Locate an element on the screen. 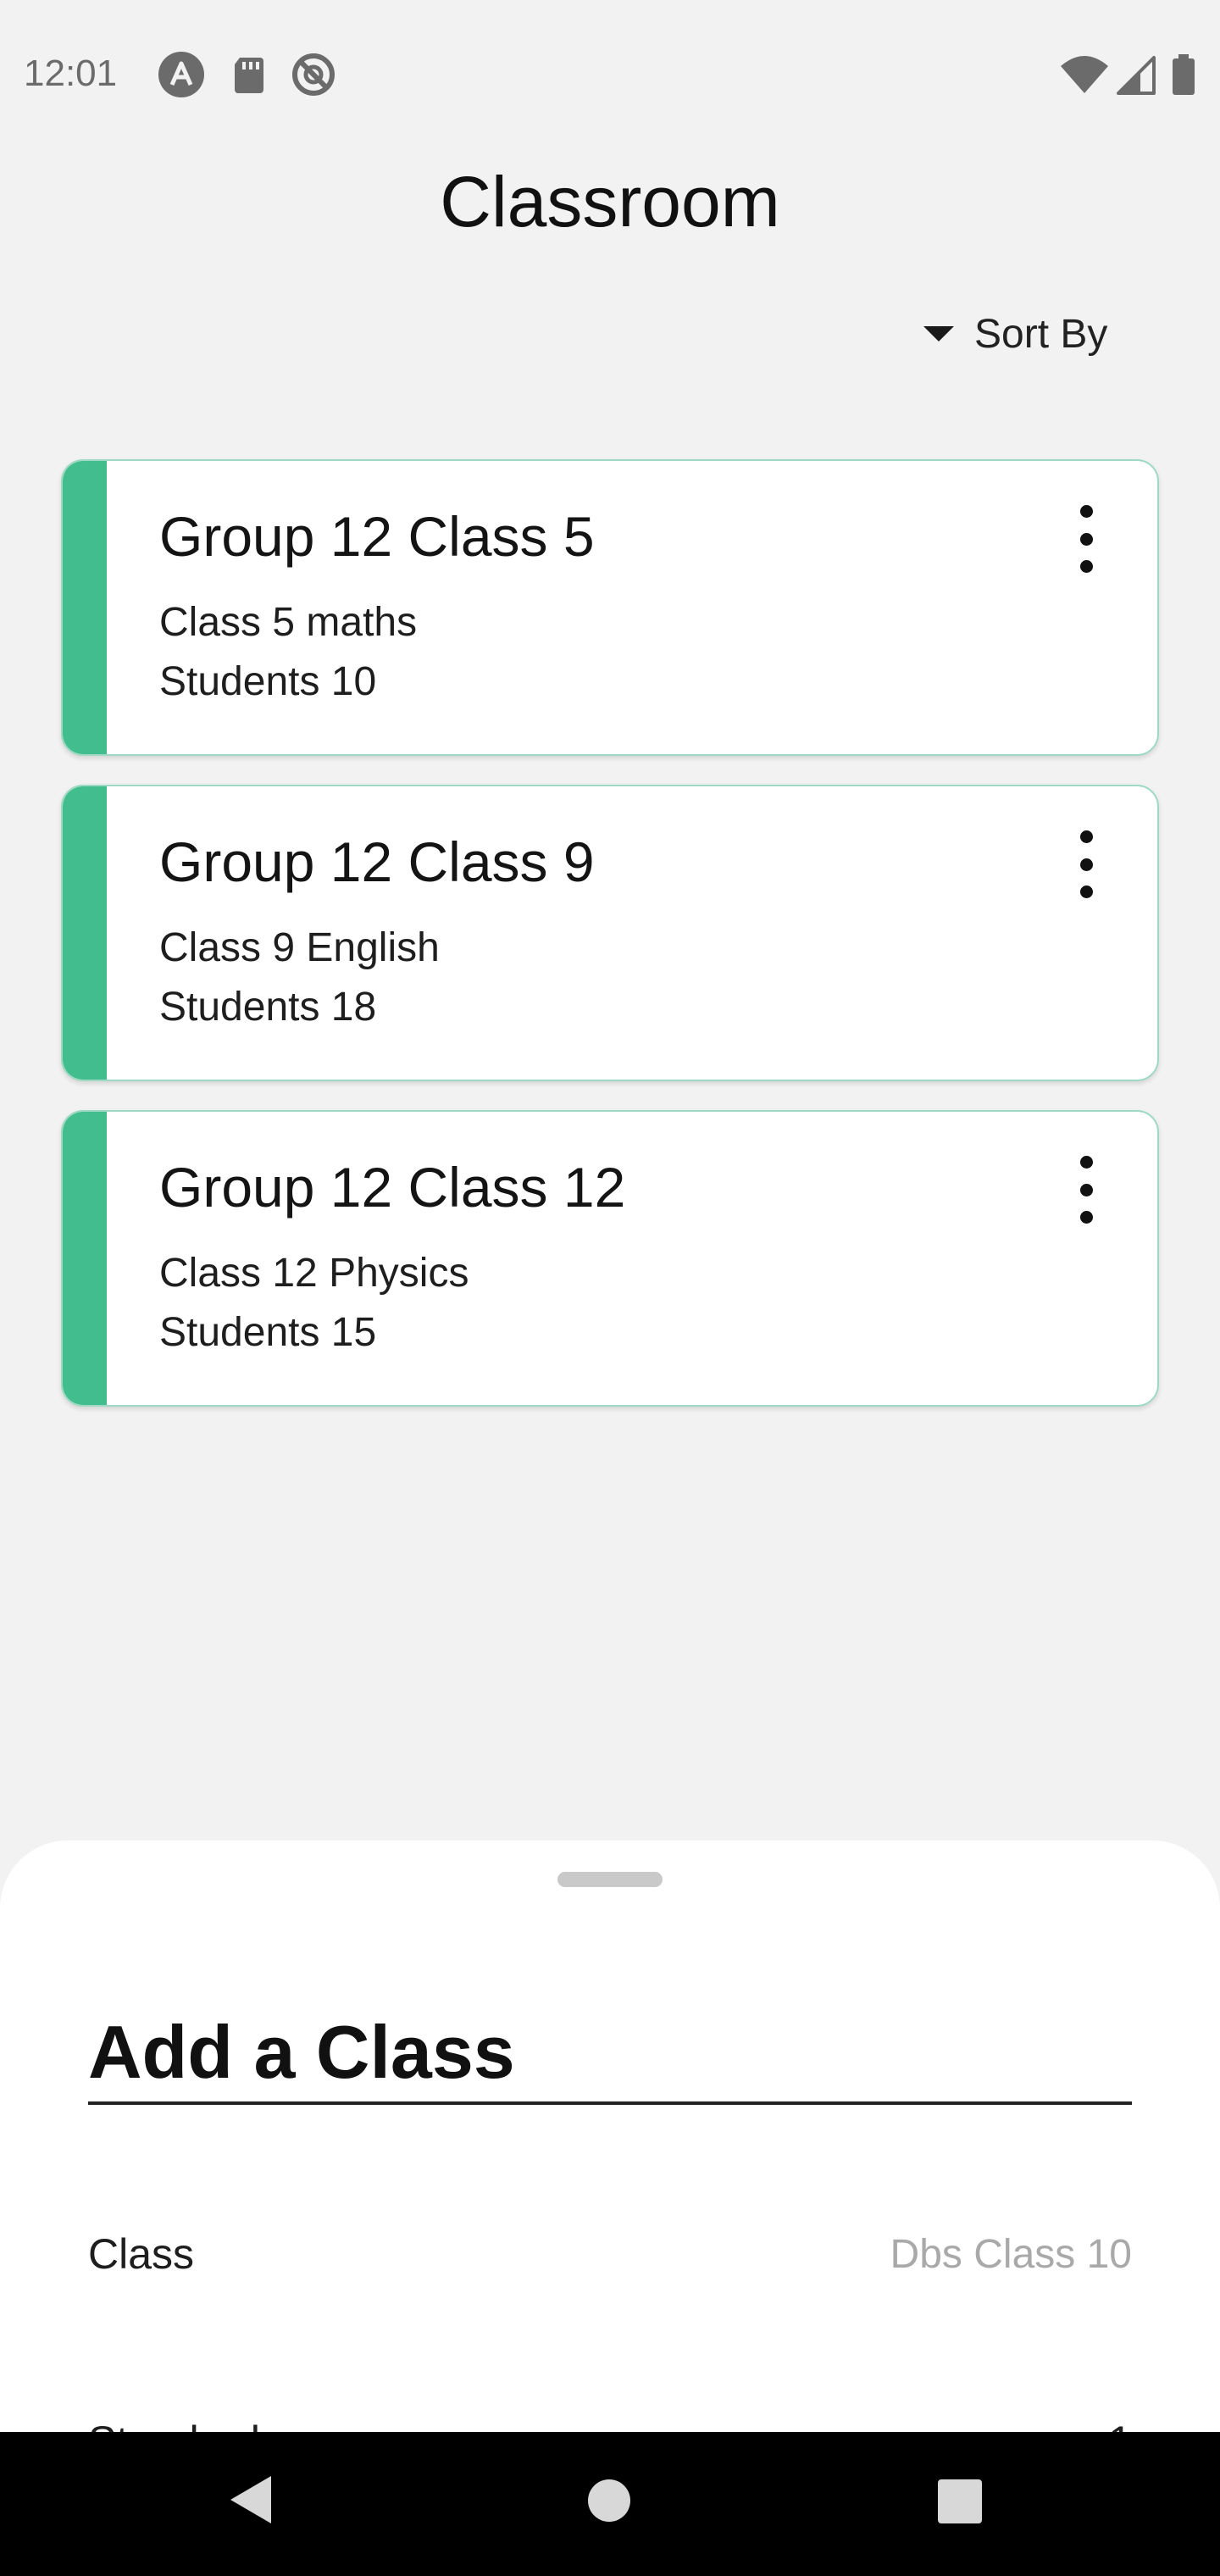 The height and width of the screenshot is (2576, 1220). class-subject: Class 5 maths is located at coordinates (288, 622).